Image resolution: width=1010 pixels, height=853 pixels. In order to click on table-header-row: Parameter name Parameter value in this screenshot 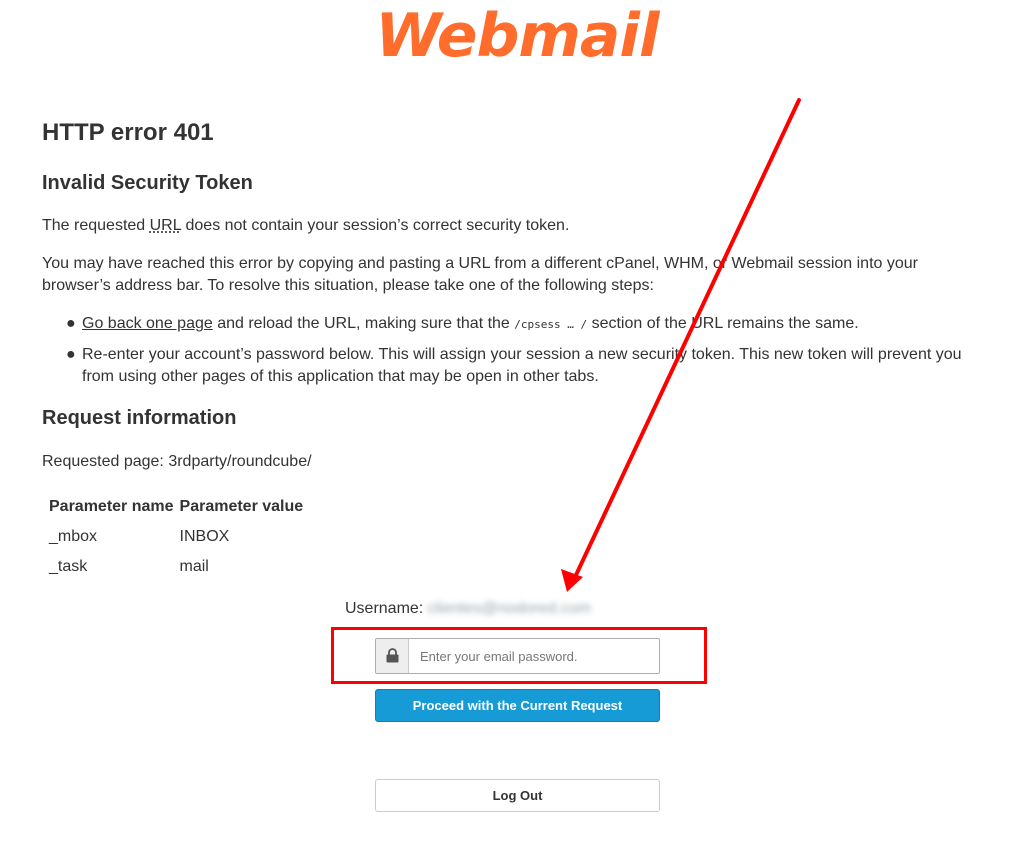, I will do `click(176, 507)`.